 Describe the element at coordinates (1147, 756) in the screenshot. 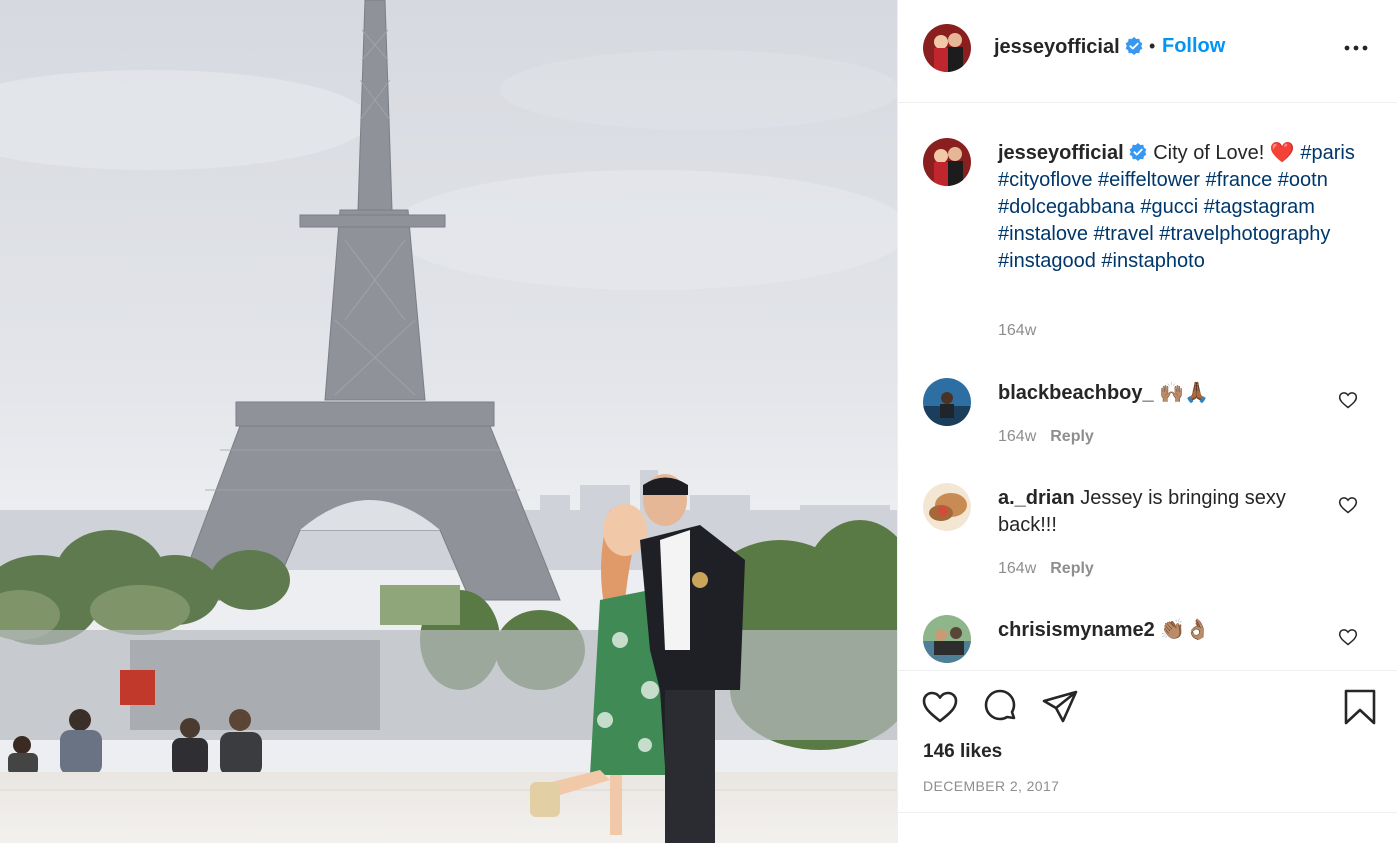

I see `post-actions: 146 likes DECEMBER 2, 2017` at that location.